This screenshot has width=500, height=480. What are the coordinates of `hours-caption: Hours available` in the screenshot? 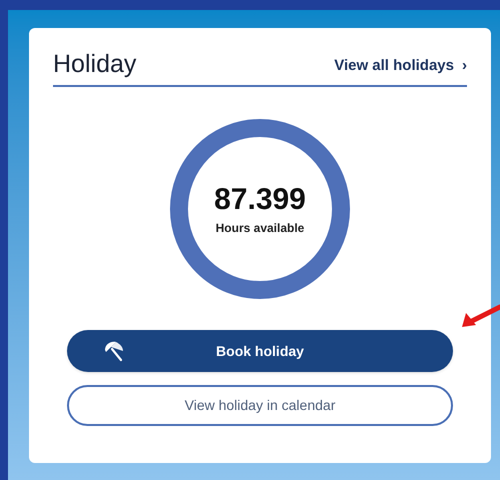 It's located at (260, 228).